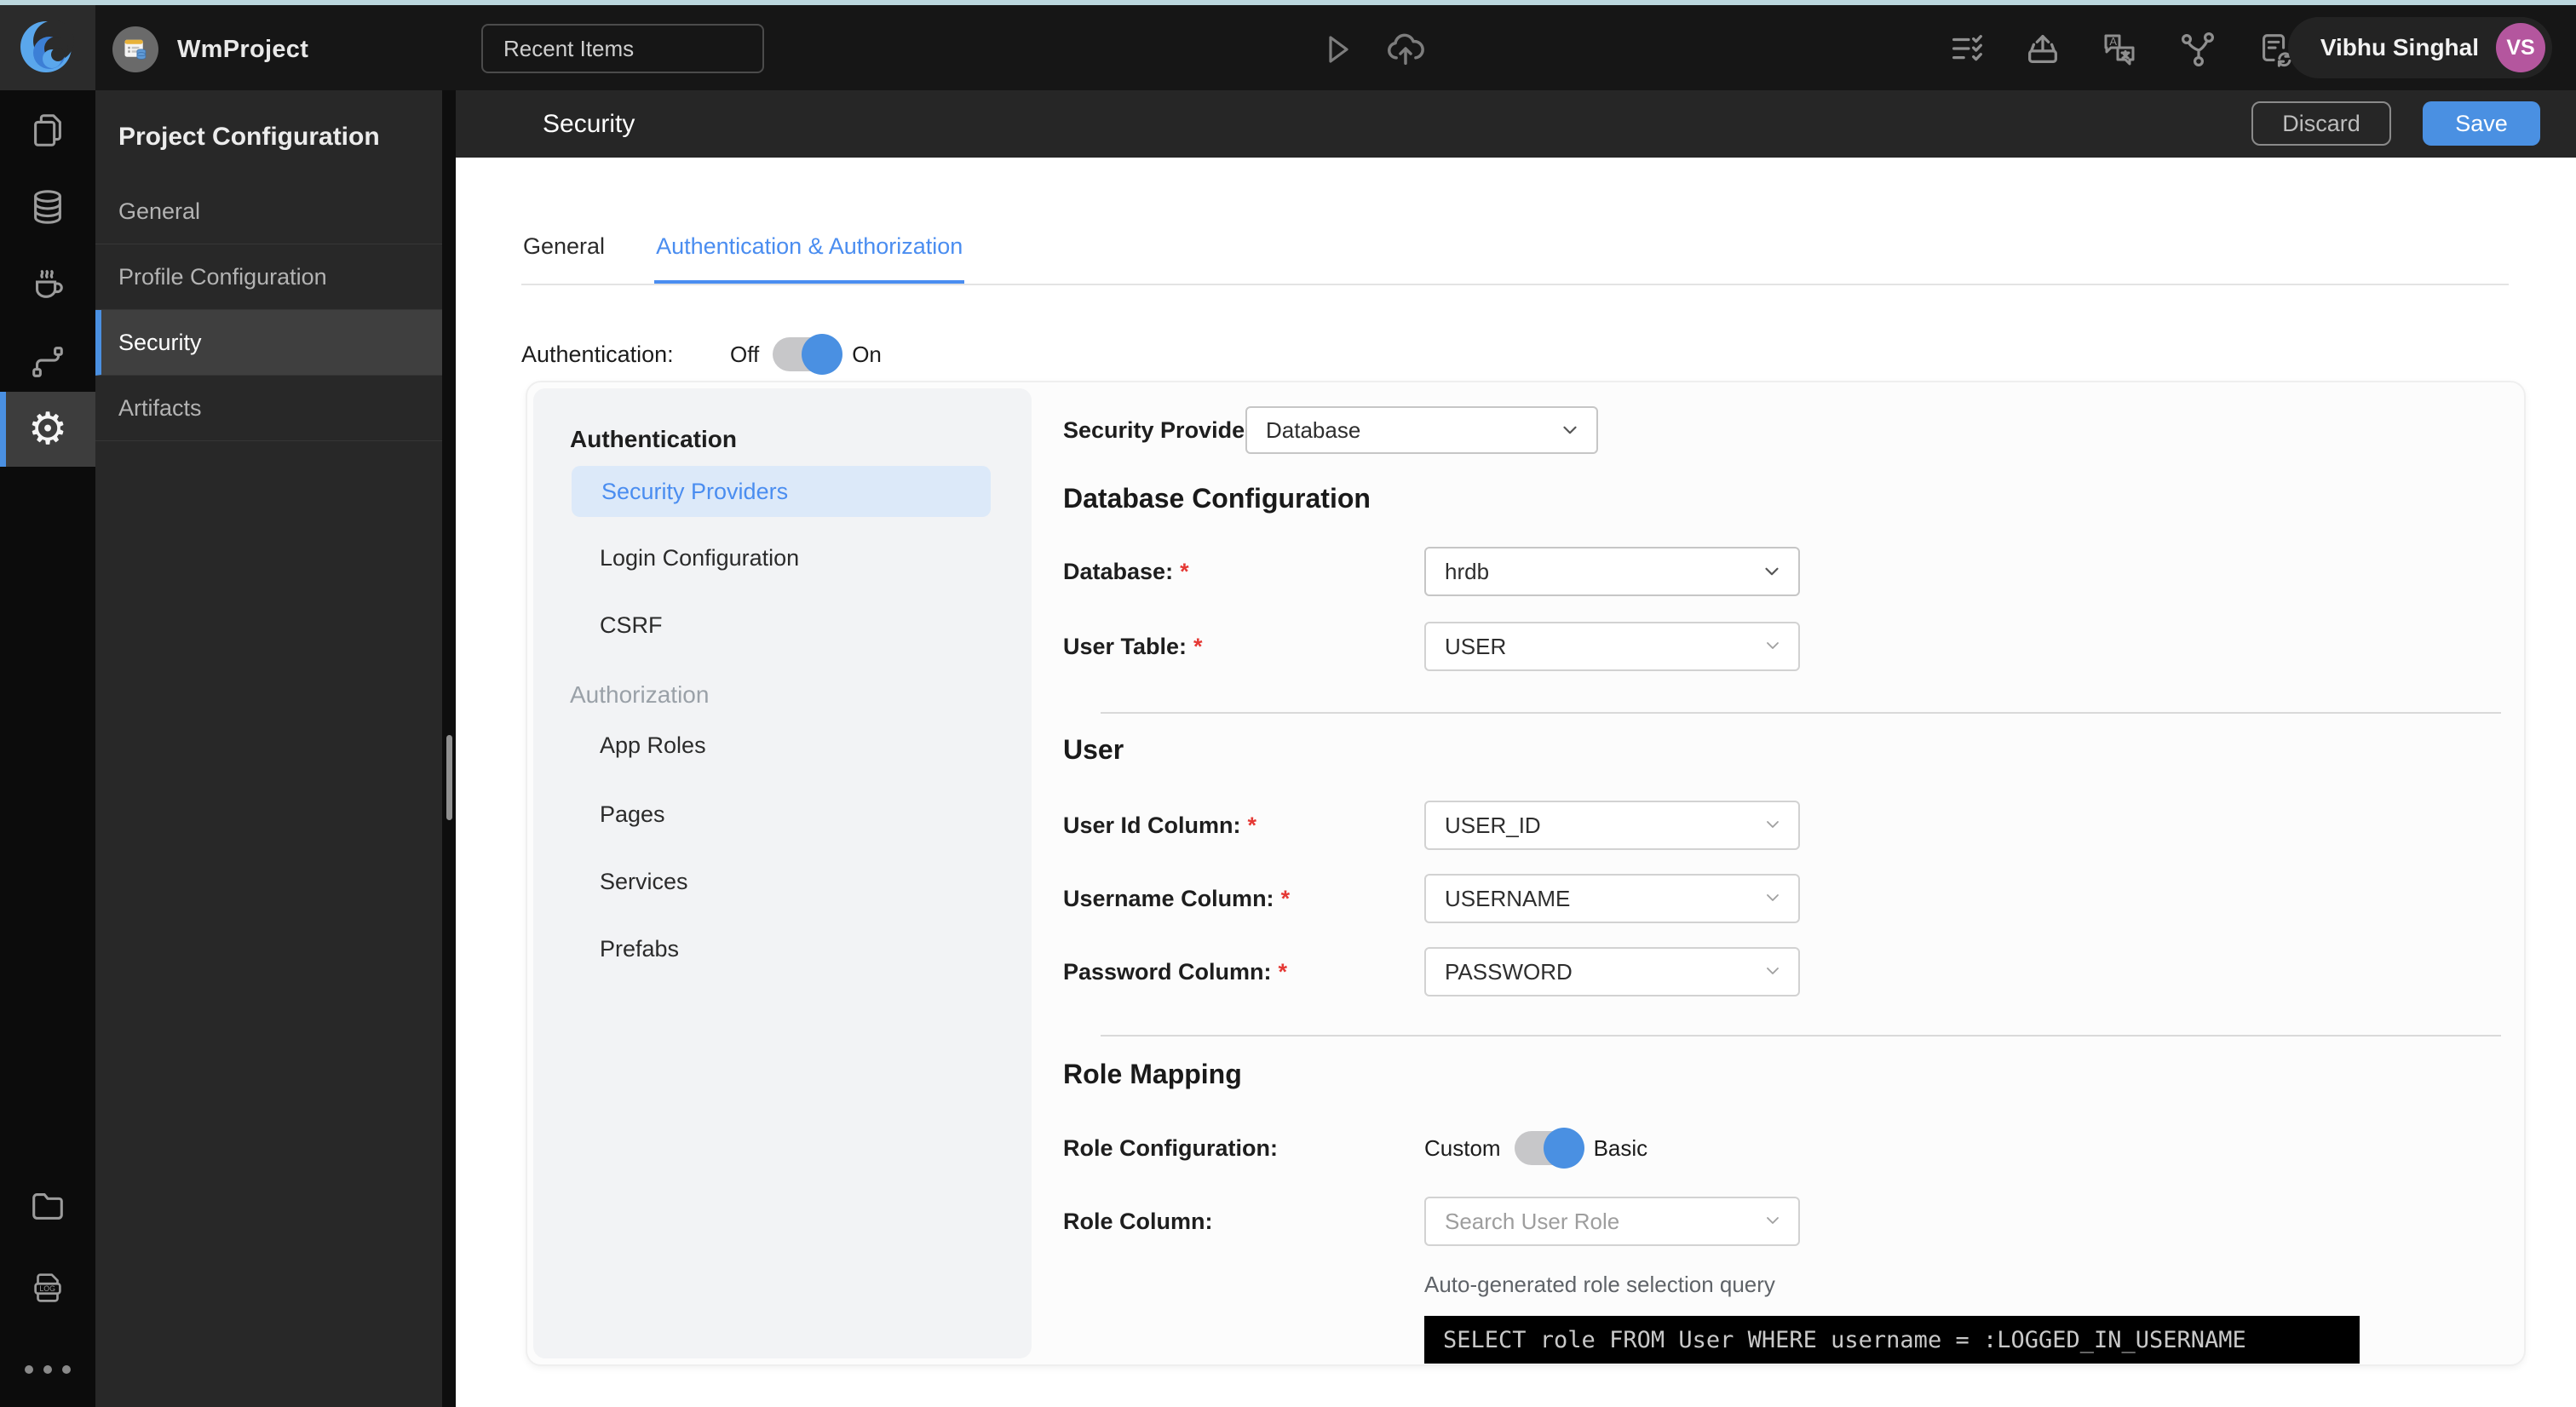  I want to click on run-button, so click(1336, 48).